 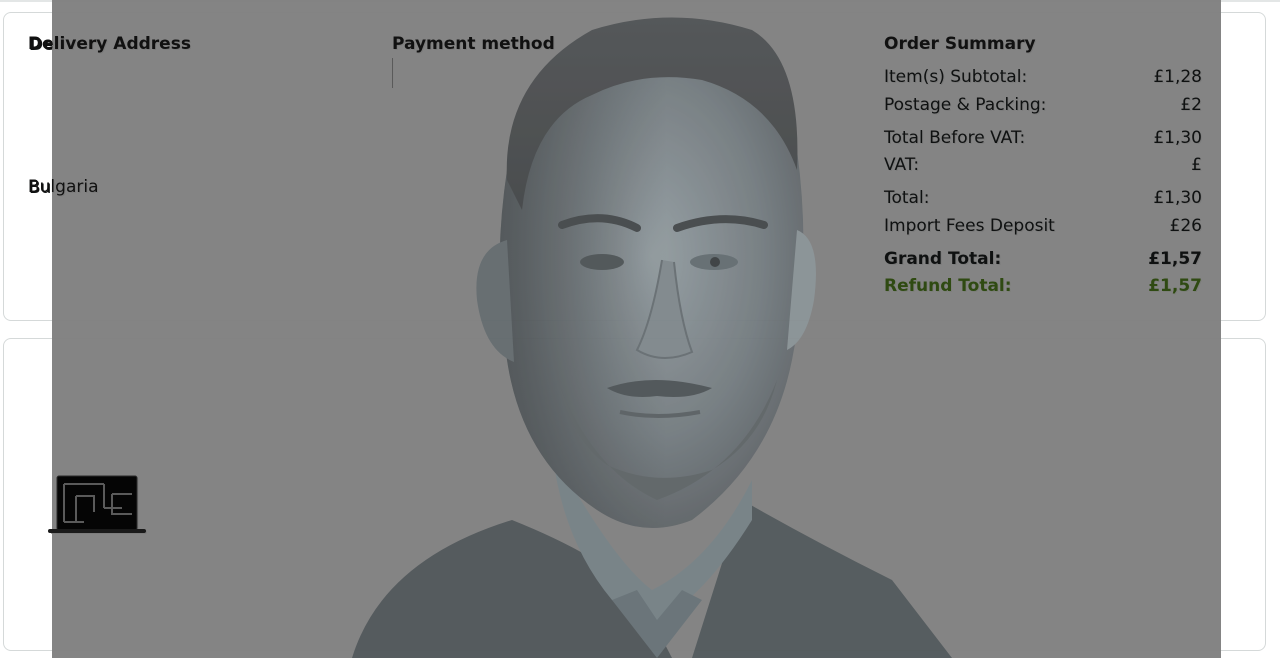 I want to click on summary-row-vat-overlay: VAT: £, so click(x=1043, y=165).